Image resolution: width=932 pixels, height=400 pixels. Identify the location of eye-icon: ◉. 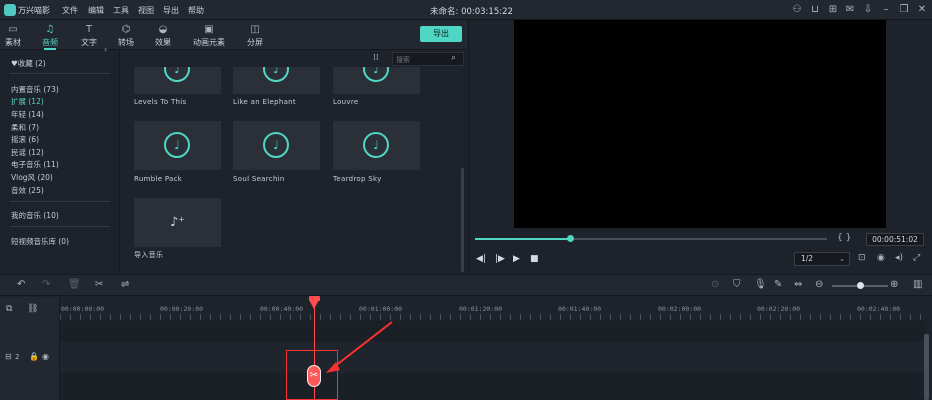
(45, 356).